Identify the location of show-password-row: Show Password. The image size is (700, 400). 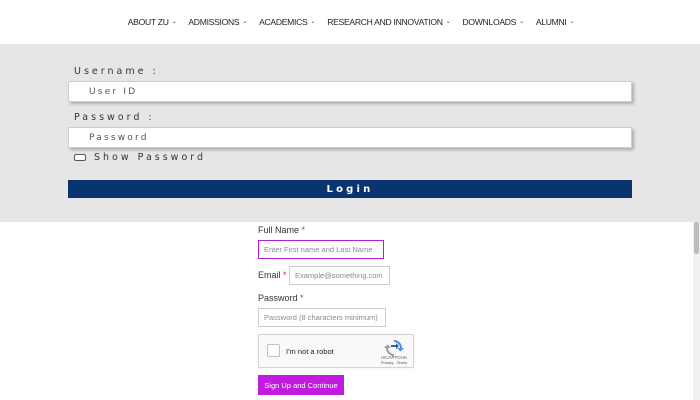
(140, 157).